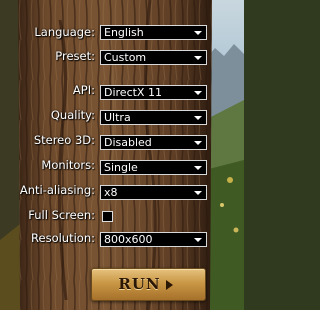 This screenshot has width=320, height=310. I want to click on quality-value: Ultra, so click(117, 117).